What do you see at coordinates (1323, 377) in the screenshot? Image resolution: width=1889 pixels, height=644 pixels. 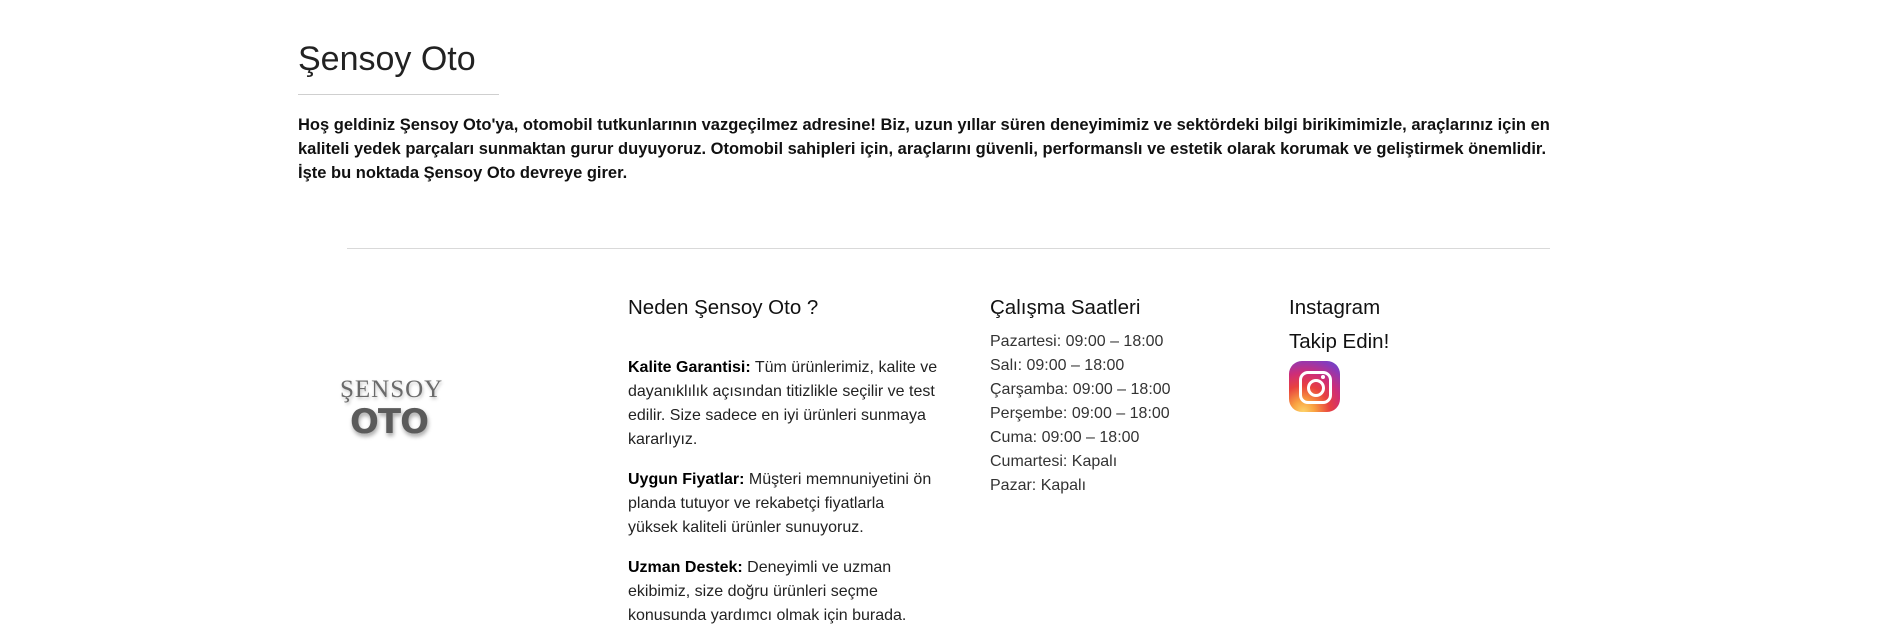 I see `instagram-icon-dot` at bounding box center [1323, 377].